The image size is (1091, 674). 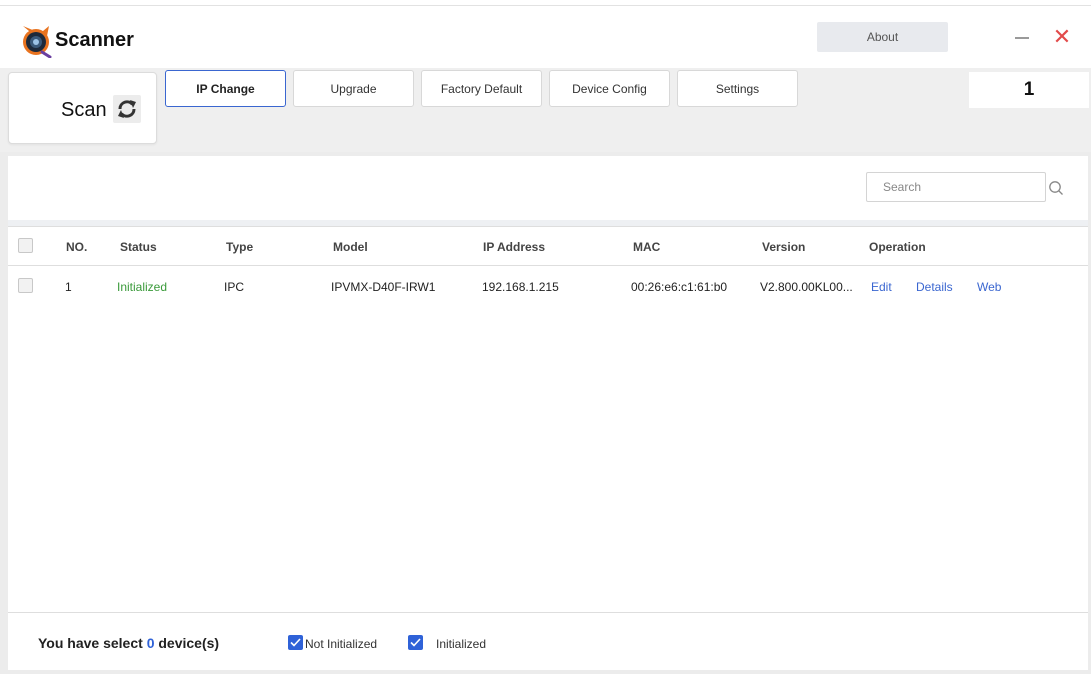 I want to click on upgrade-button: Upgrade, so click(x=353, y=88).